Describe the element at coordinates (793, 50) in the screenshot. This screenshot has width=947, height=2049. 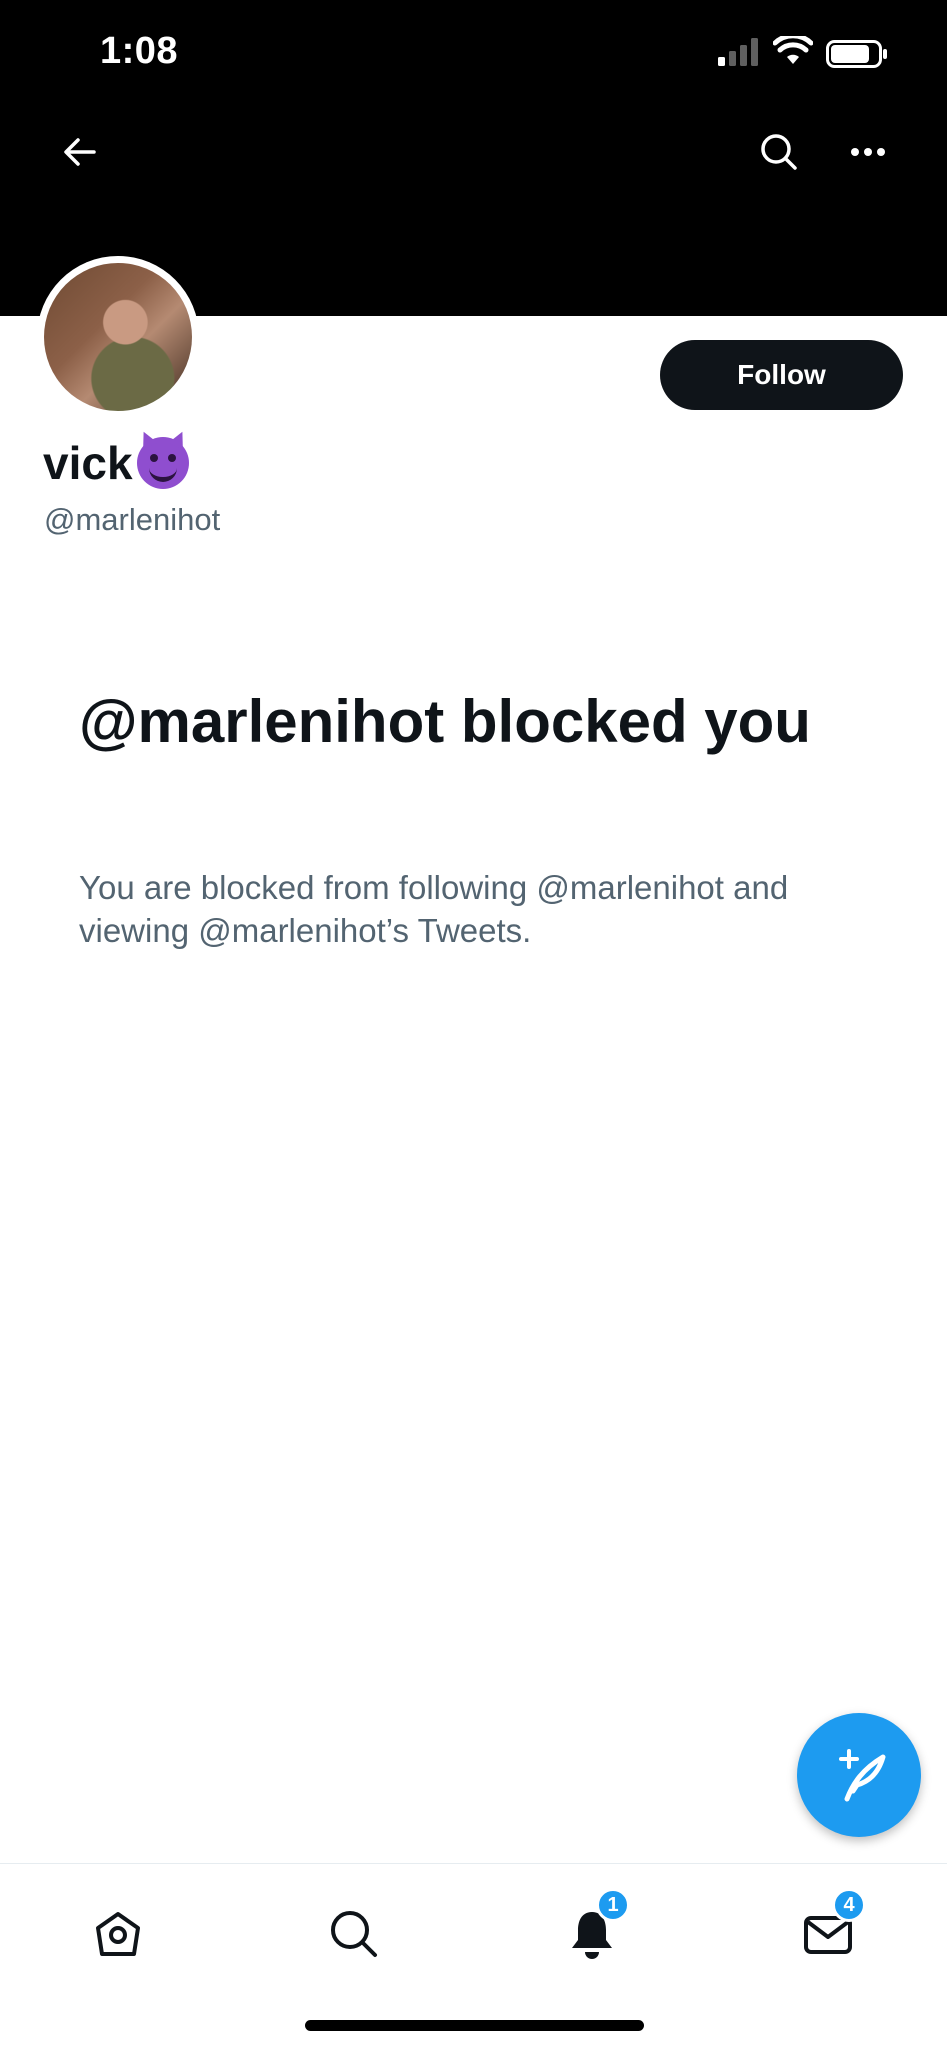
I see `wifi-icon` at that location.